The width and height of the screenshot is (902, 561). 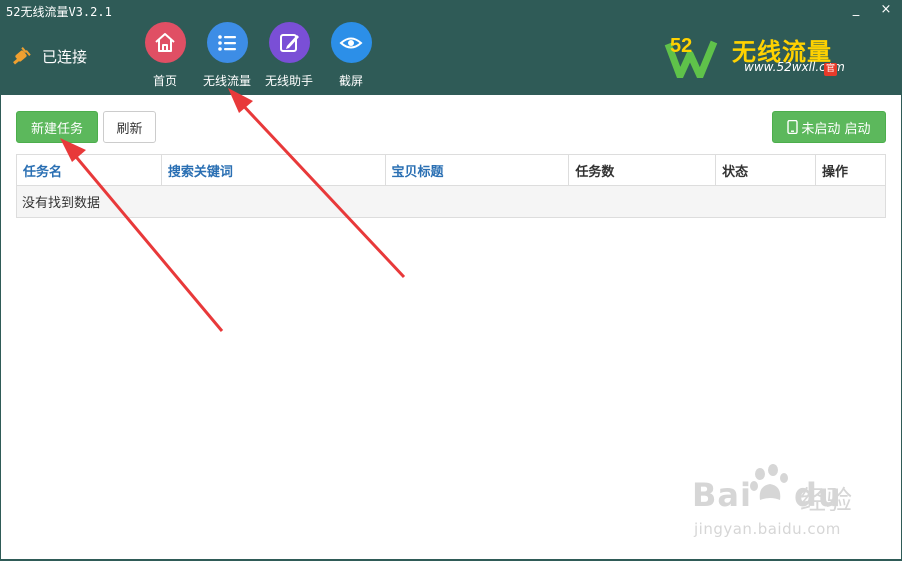 I want to click on home-icon, so click(x=165, y=42).